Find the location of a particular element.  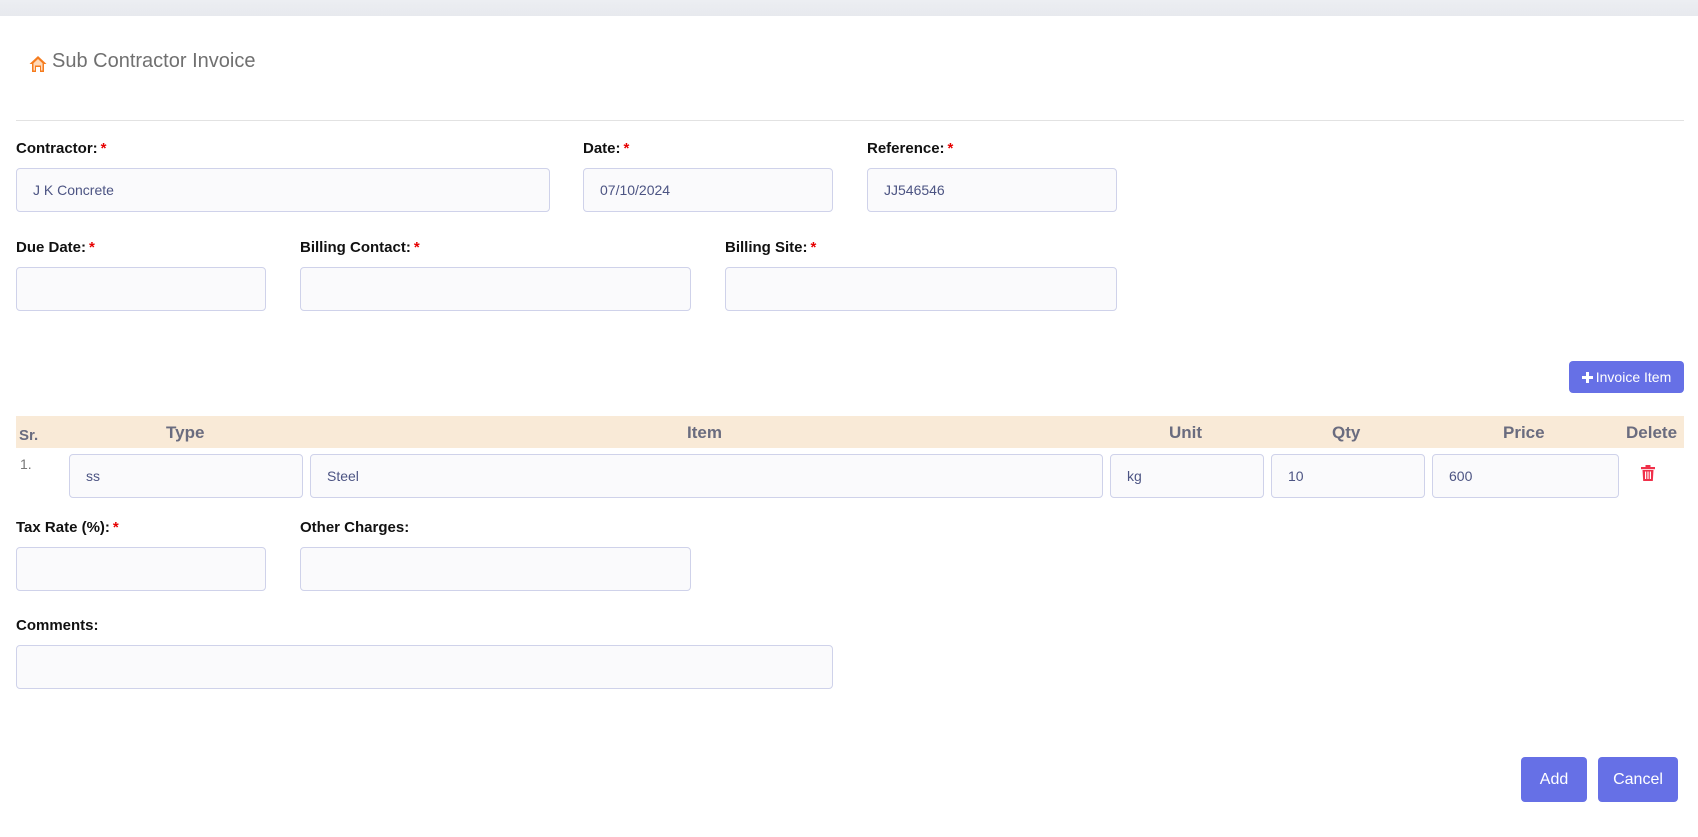

add-invoice-item-button: Invoice Item is located at coordinates (1626, 377).